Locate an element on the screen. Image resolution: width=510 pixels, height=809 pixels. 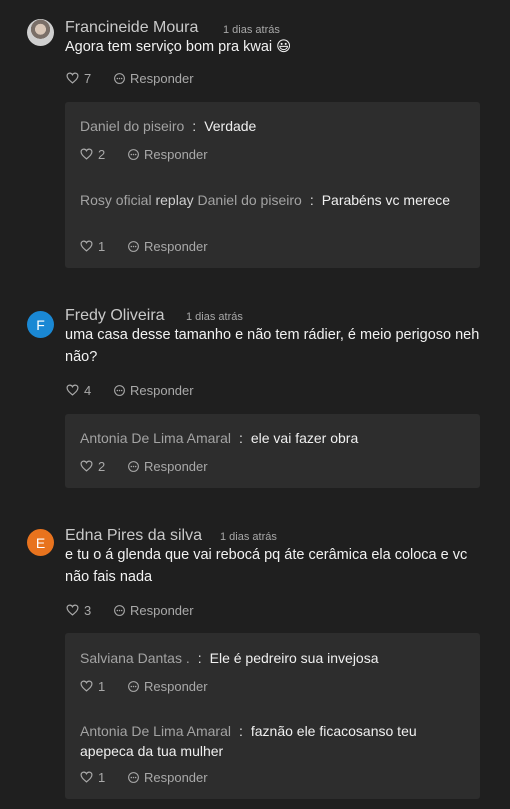
like-button: 3 is located at coordinates (89, 610).